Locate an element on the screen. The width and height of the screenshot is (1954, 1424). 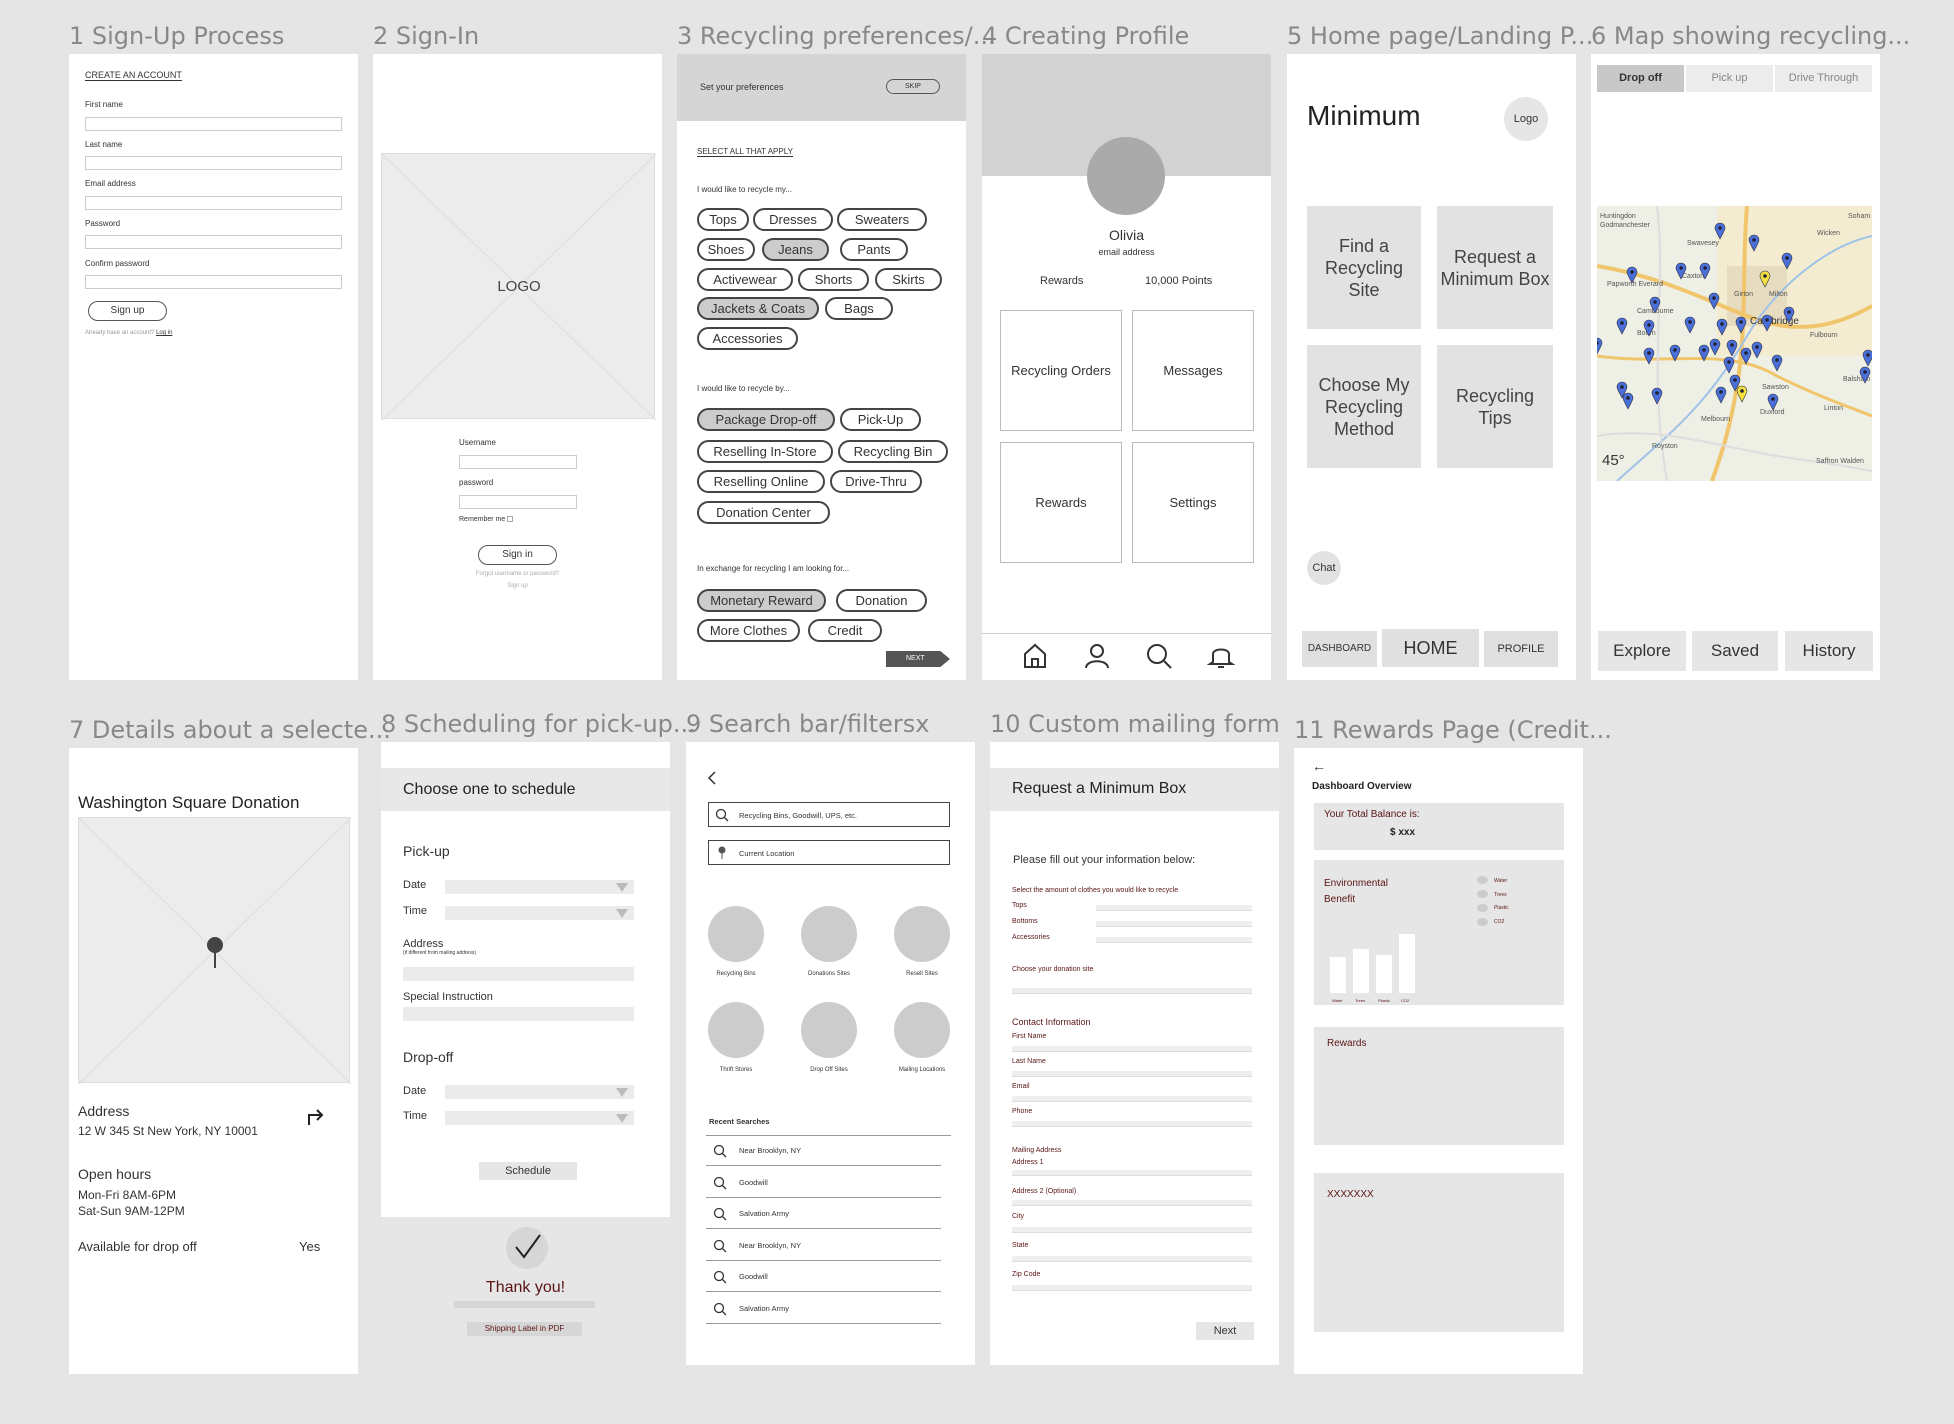
nav-dashboard: DASHBOARD is located at coordinates (1339, 649).